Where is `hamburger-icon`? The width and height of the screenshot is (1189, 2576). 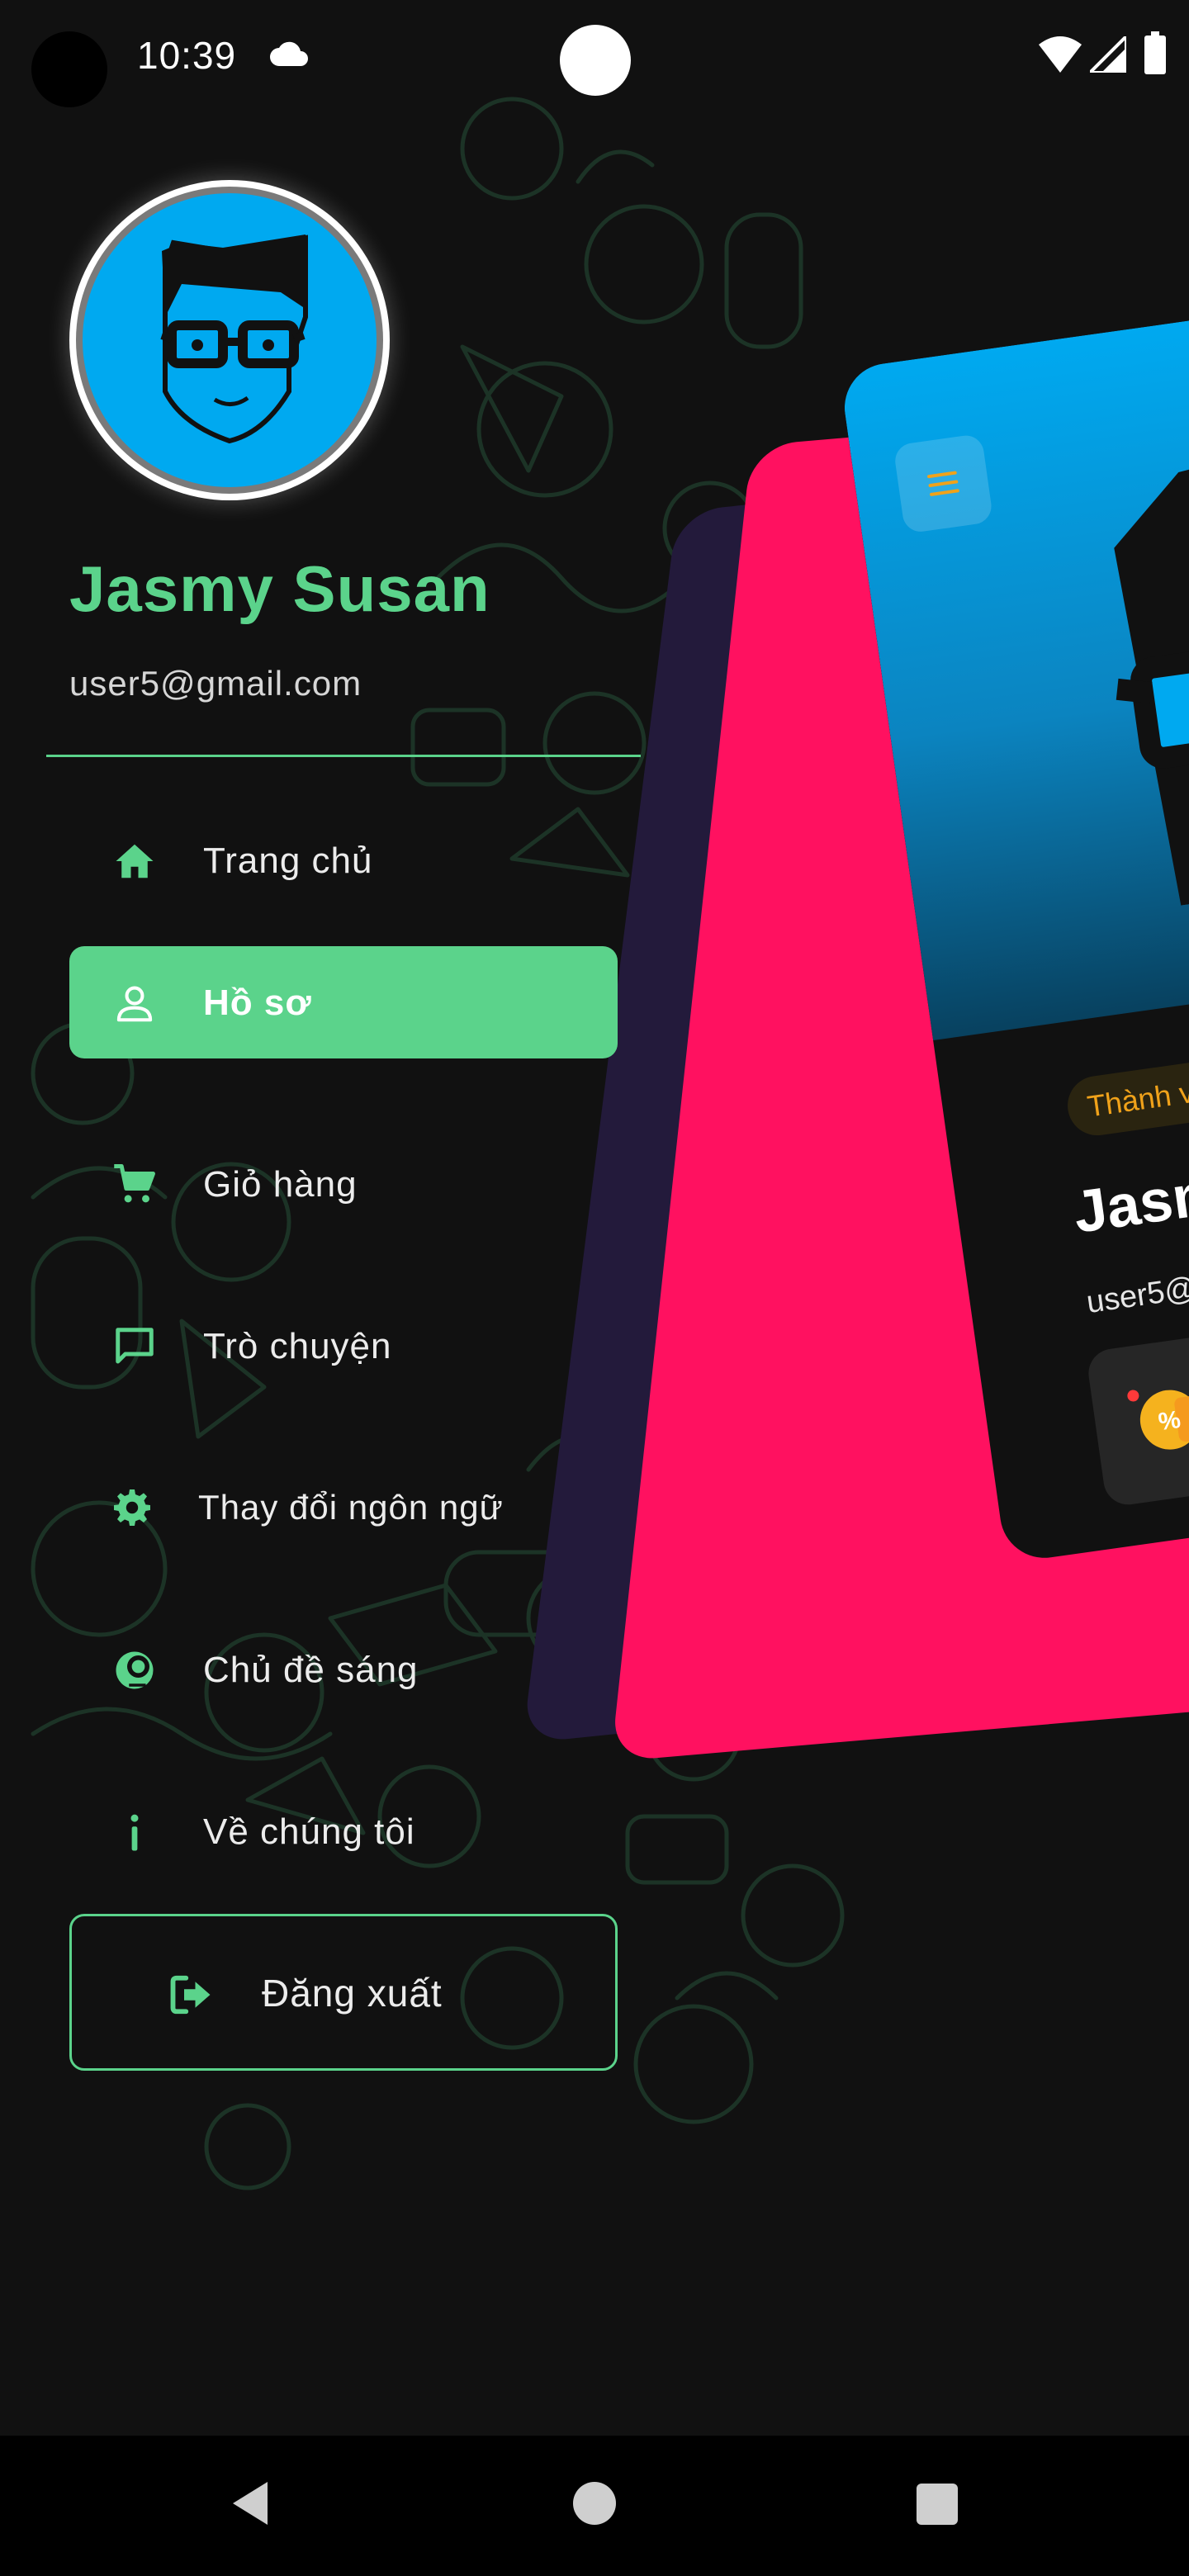
hamburger-icon is located at coordinates (943, 483).